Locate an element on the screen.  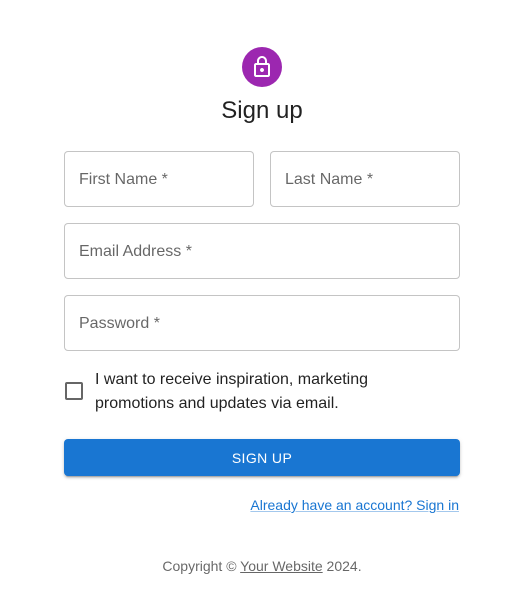
first-name-field: First Name * is located at coordinates (159, 179).